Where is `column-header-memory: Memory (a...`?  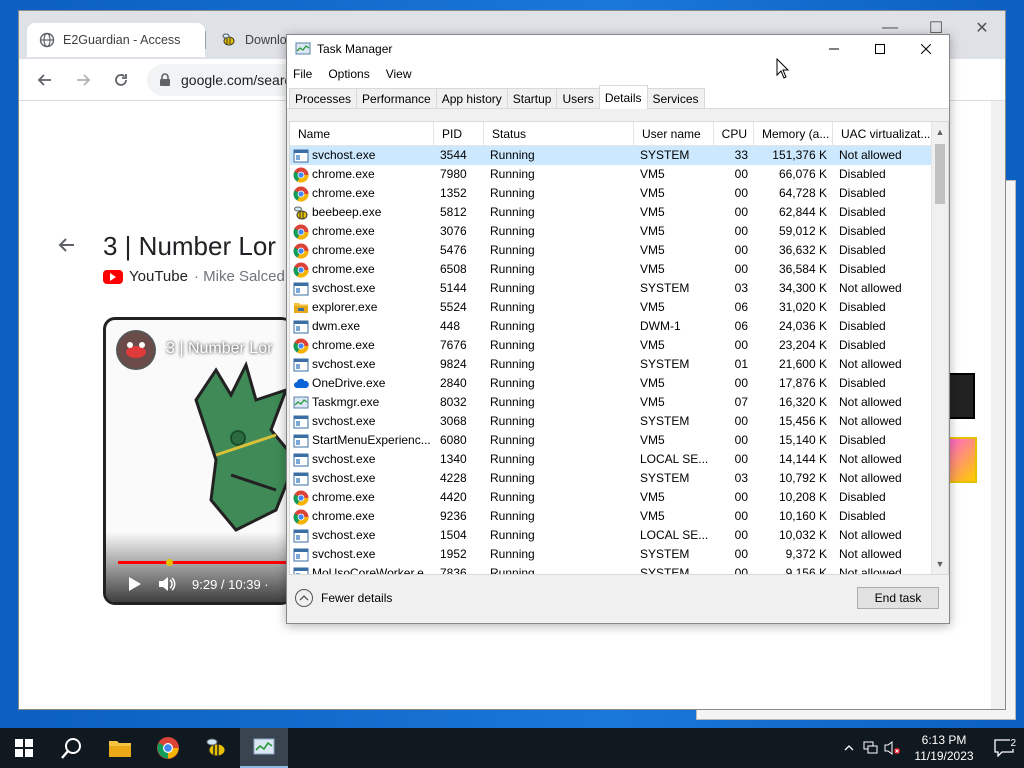
column-header-memory: Memory (a... is located at coordinates (793, 134).